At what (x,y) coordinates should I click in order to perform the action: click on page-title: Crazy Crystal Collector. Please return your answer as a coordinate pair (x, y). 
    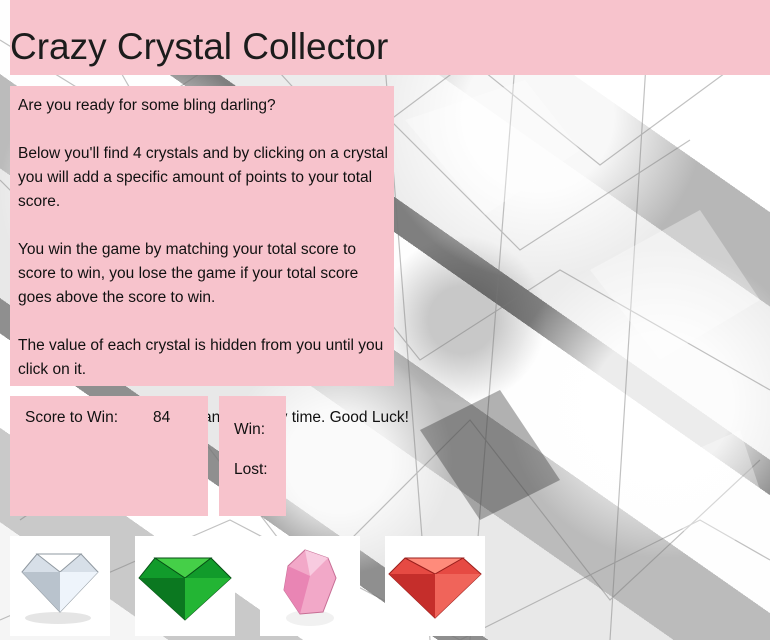
    Looking at the image, I should click on (199, 46).